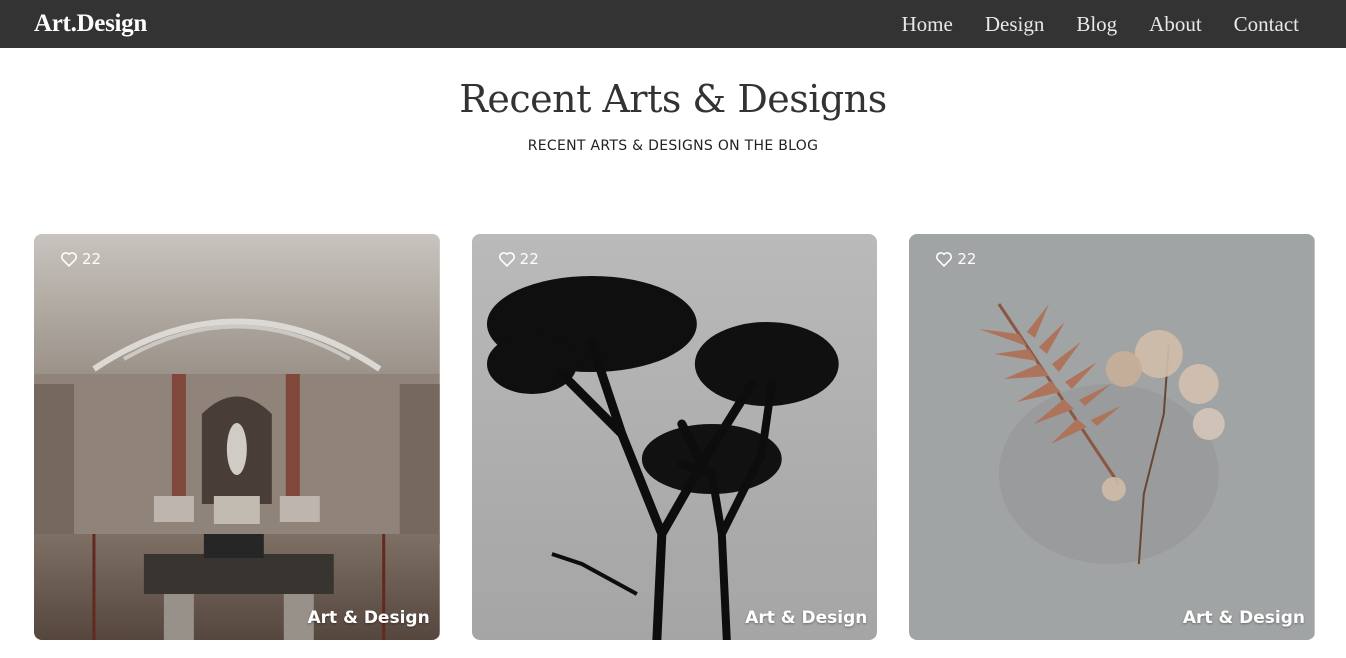  Describe the element at coordinates (1266, 24) in the screenshot. I see `nav-contact-link: Contact` at that location.